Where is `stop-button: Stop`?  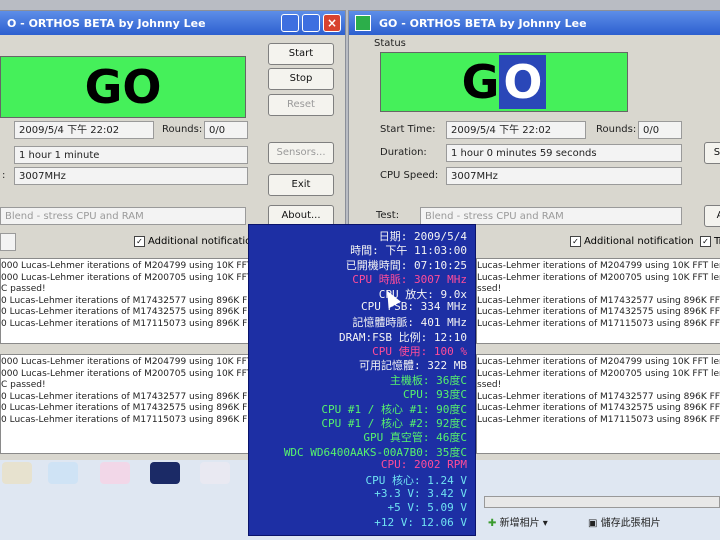 stop-button: Stop is located at coordinates (301, 79).